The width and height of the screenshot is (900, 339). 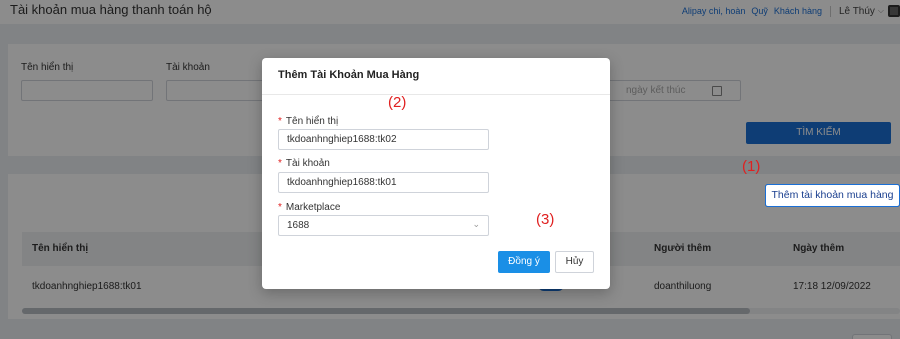 What do you see at coordinates (383, 182) in the screenshot?
I see `account-input: tkdoanhnghiep1688:tk01` at bounding box center [383, 182].